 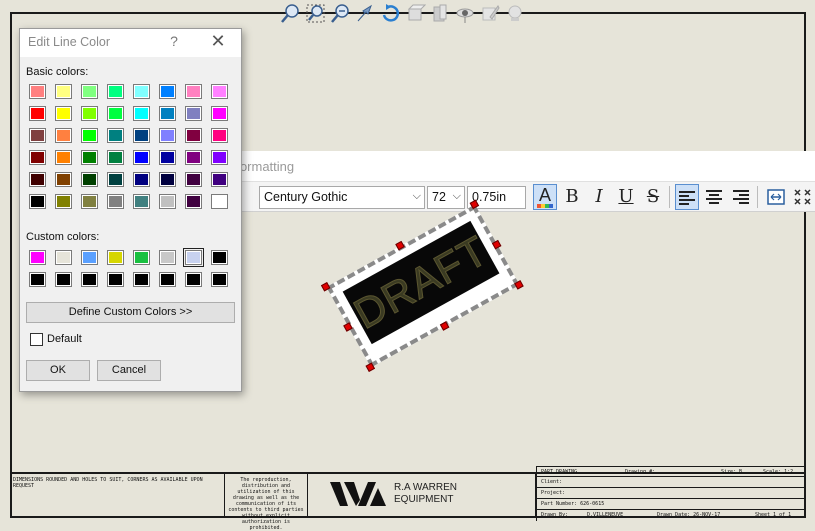 What do you see at coordinates (174, 41) in the screenshot?
I see `help-button: ?` at bounding box center [174, 41].